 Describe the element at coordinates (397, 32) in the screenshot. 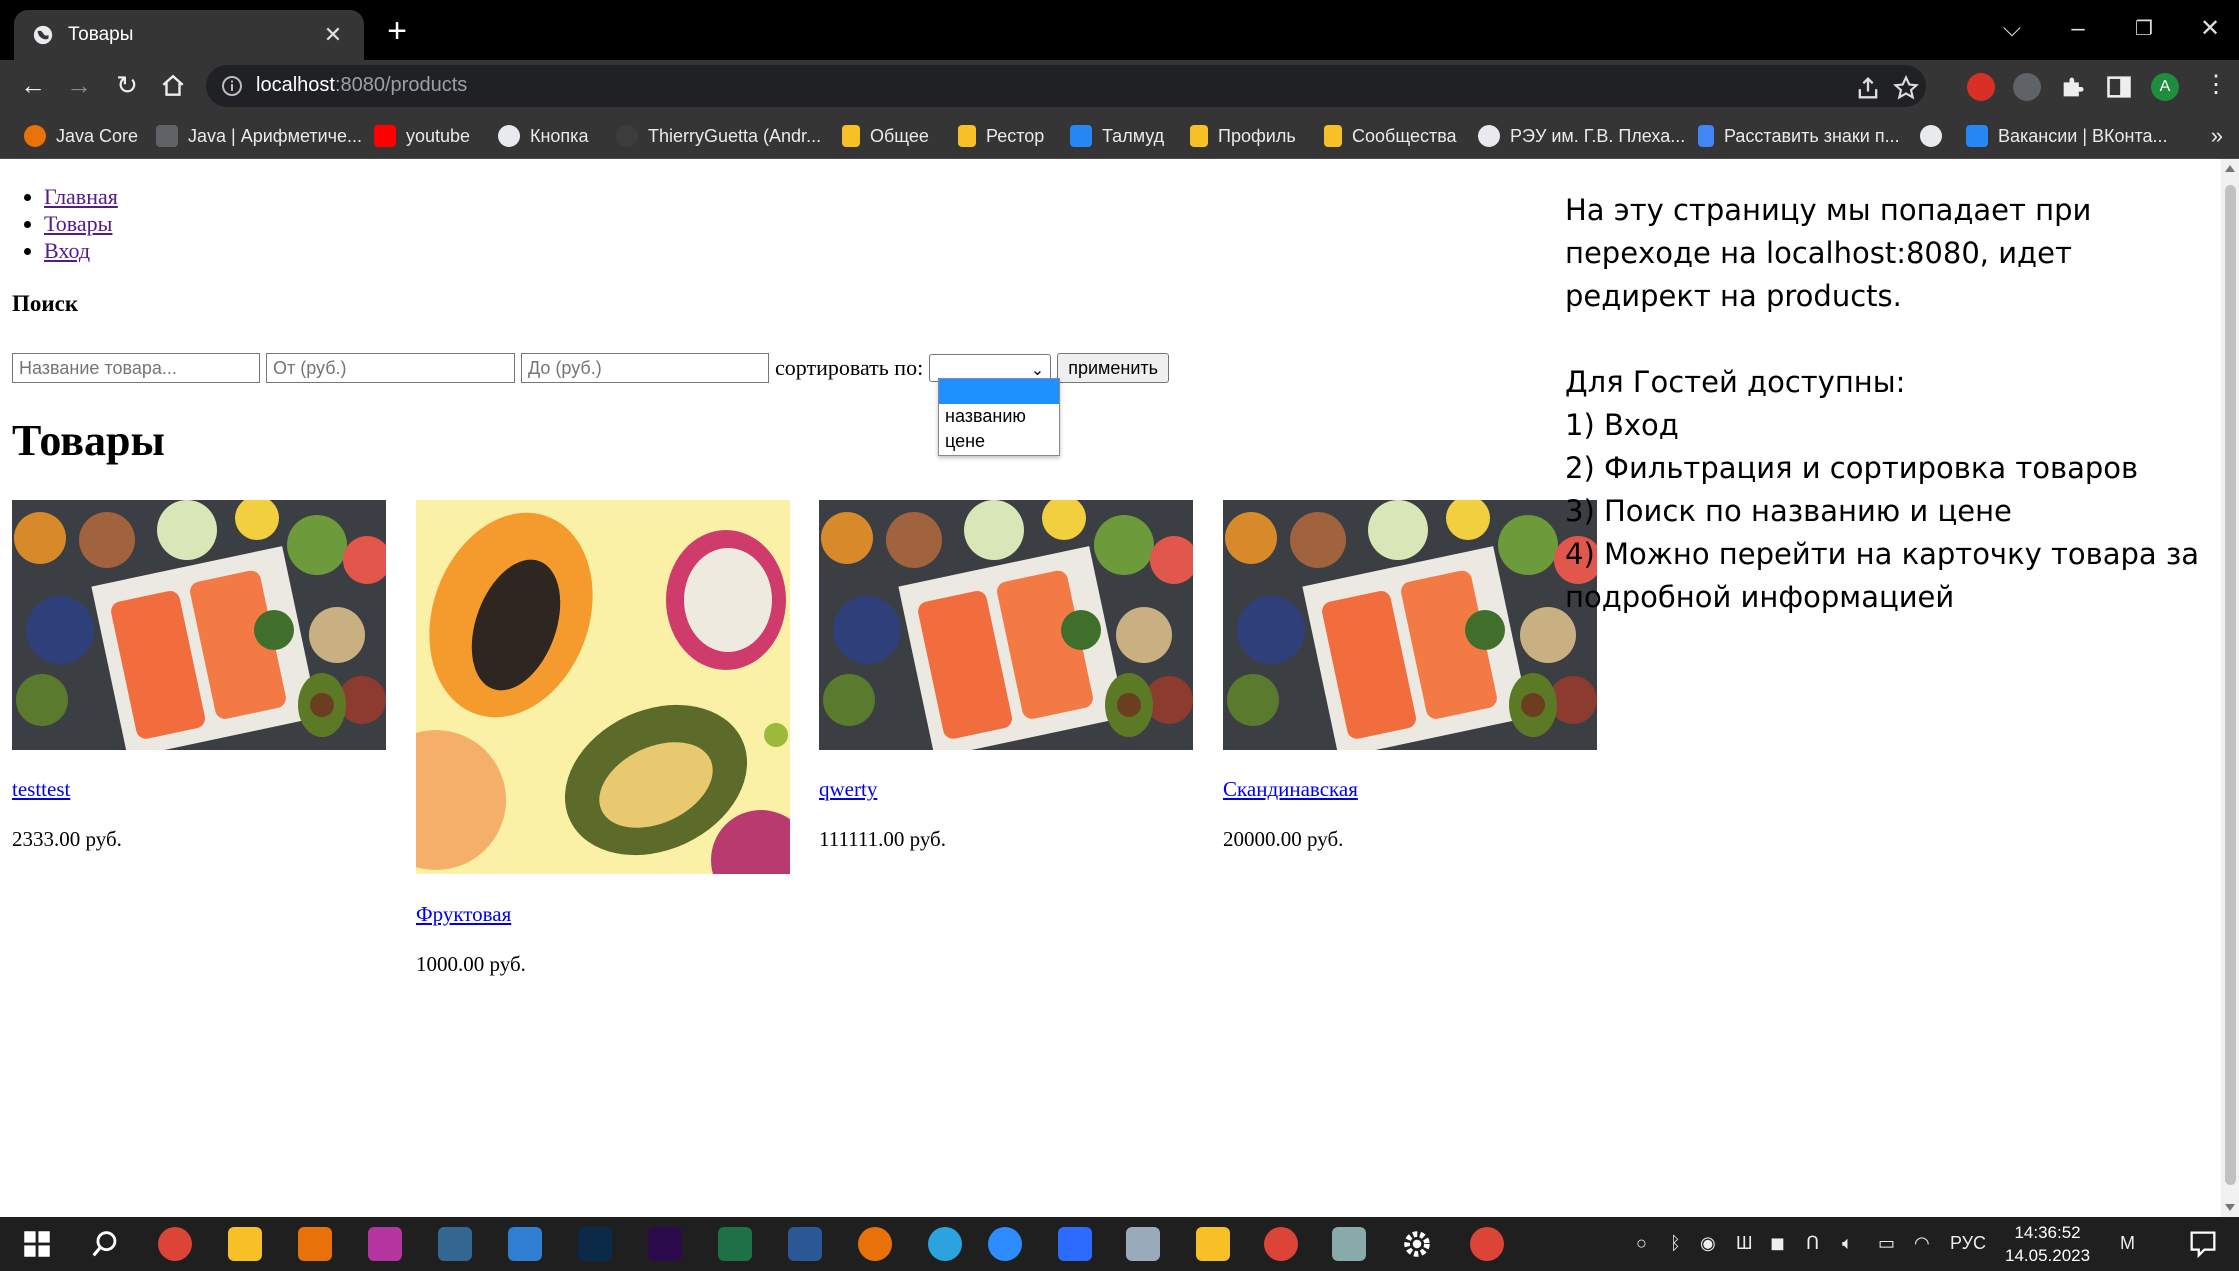

I see `new-tab-button: +` at that location.